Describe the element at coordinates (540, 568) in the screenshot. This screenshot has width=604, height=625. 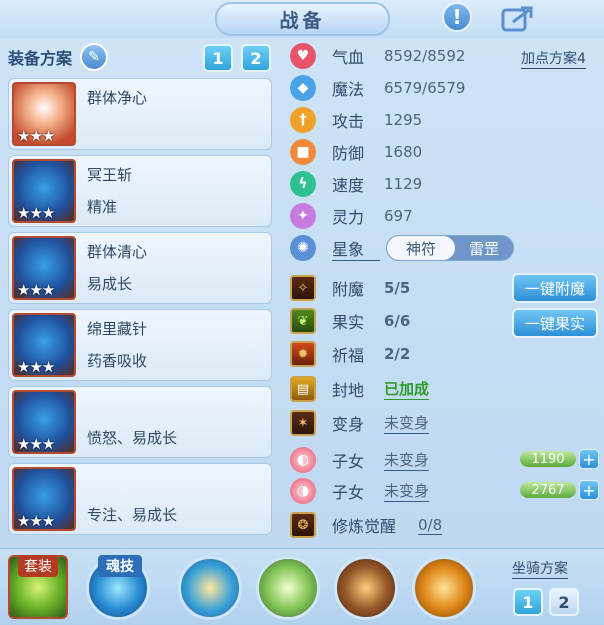
I see `mount-plan-label: 坐骑方案` at that location.